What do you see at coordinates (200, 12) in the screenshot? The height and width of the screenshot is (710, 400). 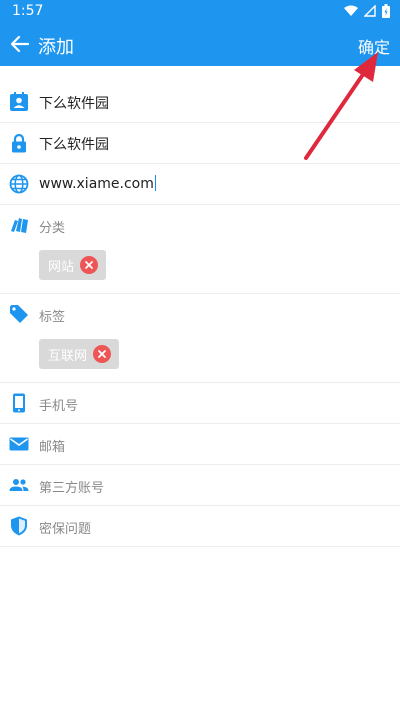 I see `status-bar: 1:57` at bounding box center [200, 12].